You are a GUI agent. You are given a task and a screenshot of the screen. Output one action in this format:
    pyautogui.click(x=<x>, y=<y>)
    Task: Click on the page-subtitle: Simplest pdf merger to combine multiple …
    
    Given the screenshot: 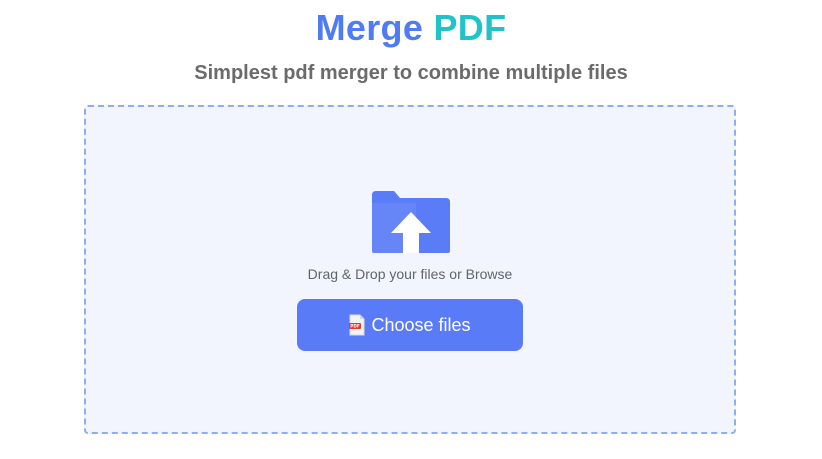 What is the action you would take?
    pyautogui.click(x=411, y=73)
    